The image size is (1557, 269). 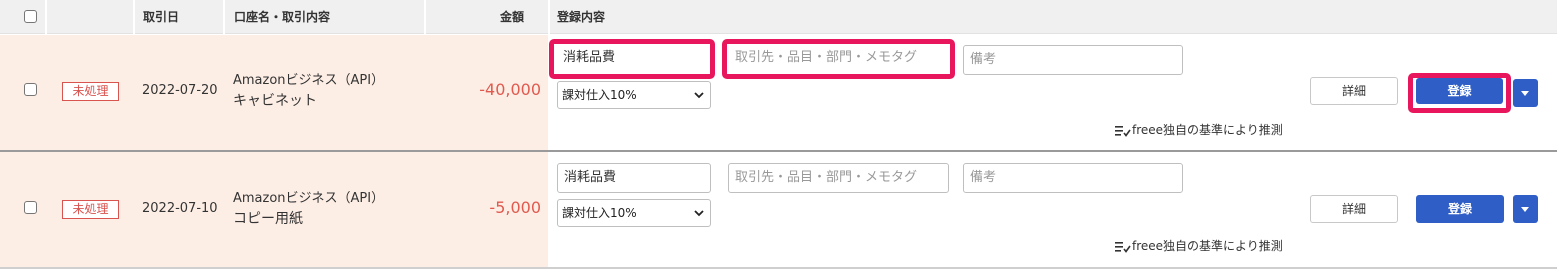 What do you see at coordinates (268, 219) in the screenshot?
I see `transaction-description: コピー用紙` at bounding box center [268, 219].